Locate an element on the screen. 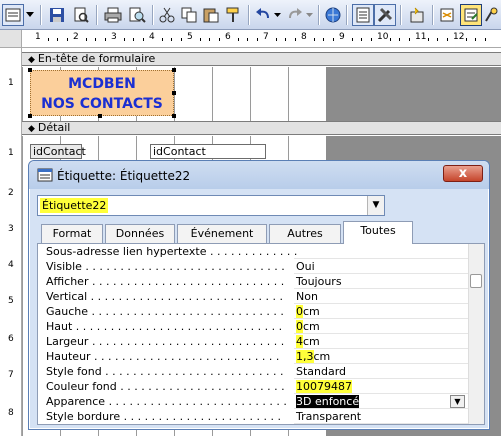  tab-toutes: Toutes is located at coordinates (378, 232).